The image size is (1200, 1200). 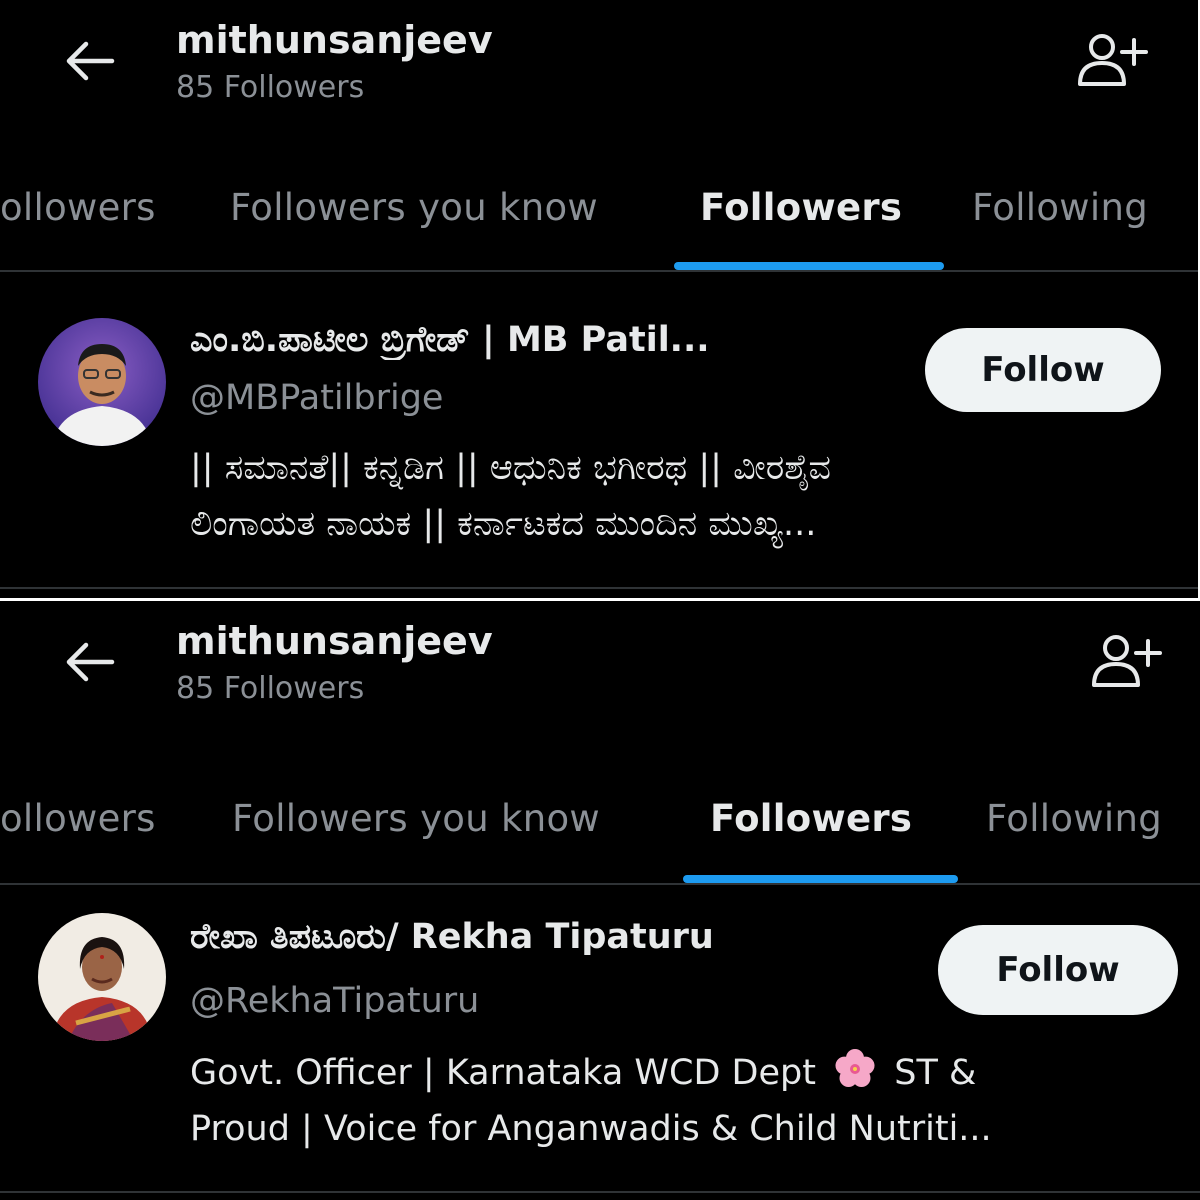 I want to click on user-handle: @MBPatilbrige, so click(x=316, y=398).